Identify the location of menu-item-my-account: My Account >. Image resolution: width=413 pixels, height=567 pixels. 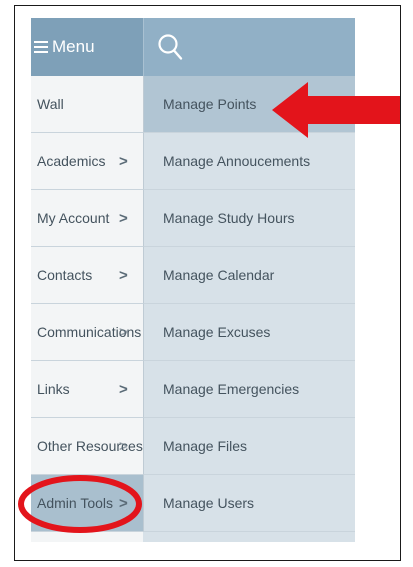
(87, 218).